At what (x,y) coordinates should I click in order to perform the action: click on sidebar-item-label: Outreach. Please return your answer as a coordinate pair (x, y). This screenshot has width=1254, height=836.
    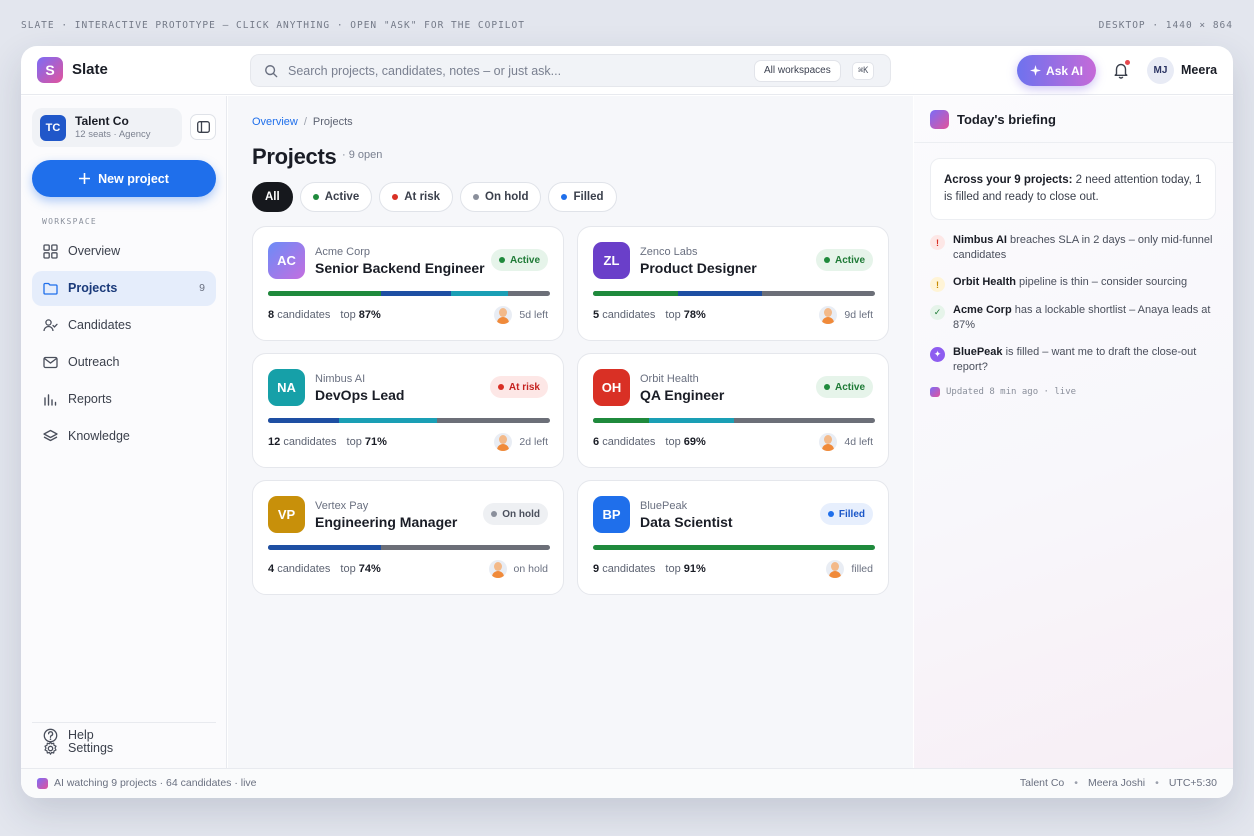
    Looking at the image, I should click on (94, 362).